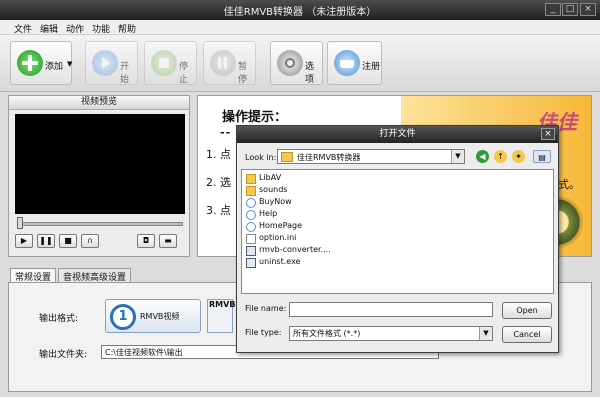  What do you see at coordinates (105, 63) in the screenshot?
I see `play-icon` at bounding box center [105, 63].